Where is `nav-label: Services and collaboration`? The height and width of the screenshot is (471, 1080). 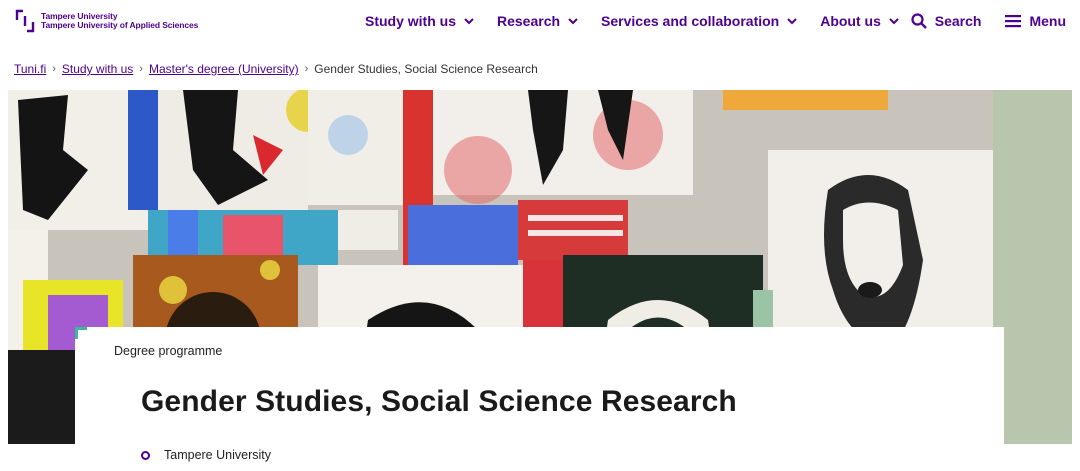 nav-label: Services and collaboration is located at coordinates (690, 21).